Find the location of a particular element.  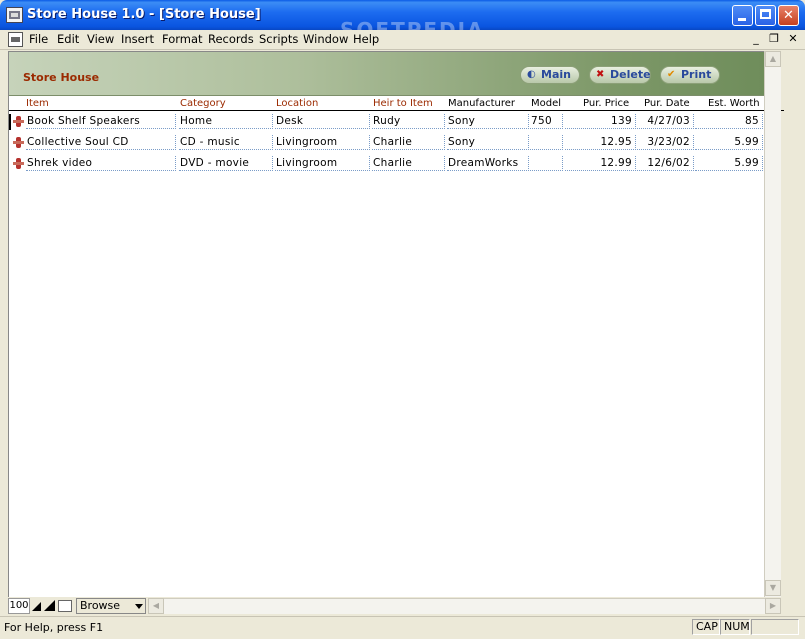

cell-manufacturer: DreamWorks is located at coordinates (488, 163).